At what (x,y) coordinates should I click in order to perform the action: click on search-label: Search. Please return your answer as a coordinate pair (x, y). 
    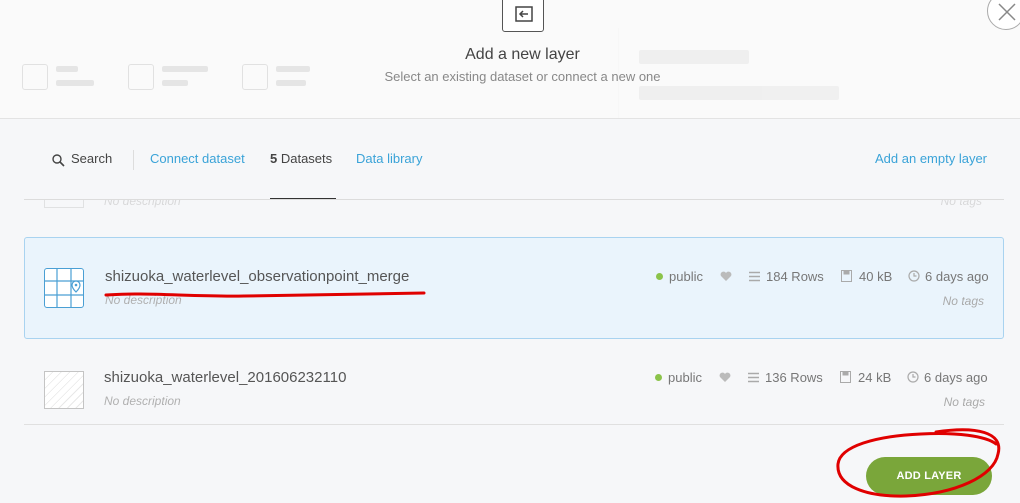
    Looking at the image, I should click on (92, 158).